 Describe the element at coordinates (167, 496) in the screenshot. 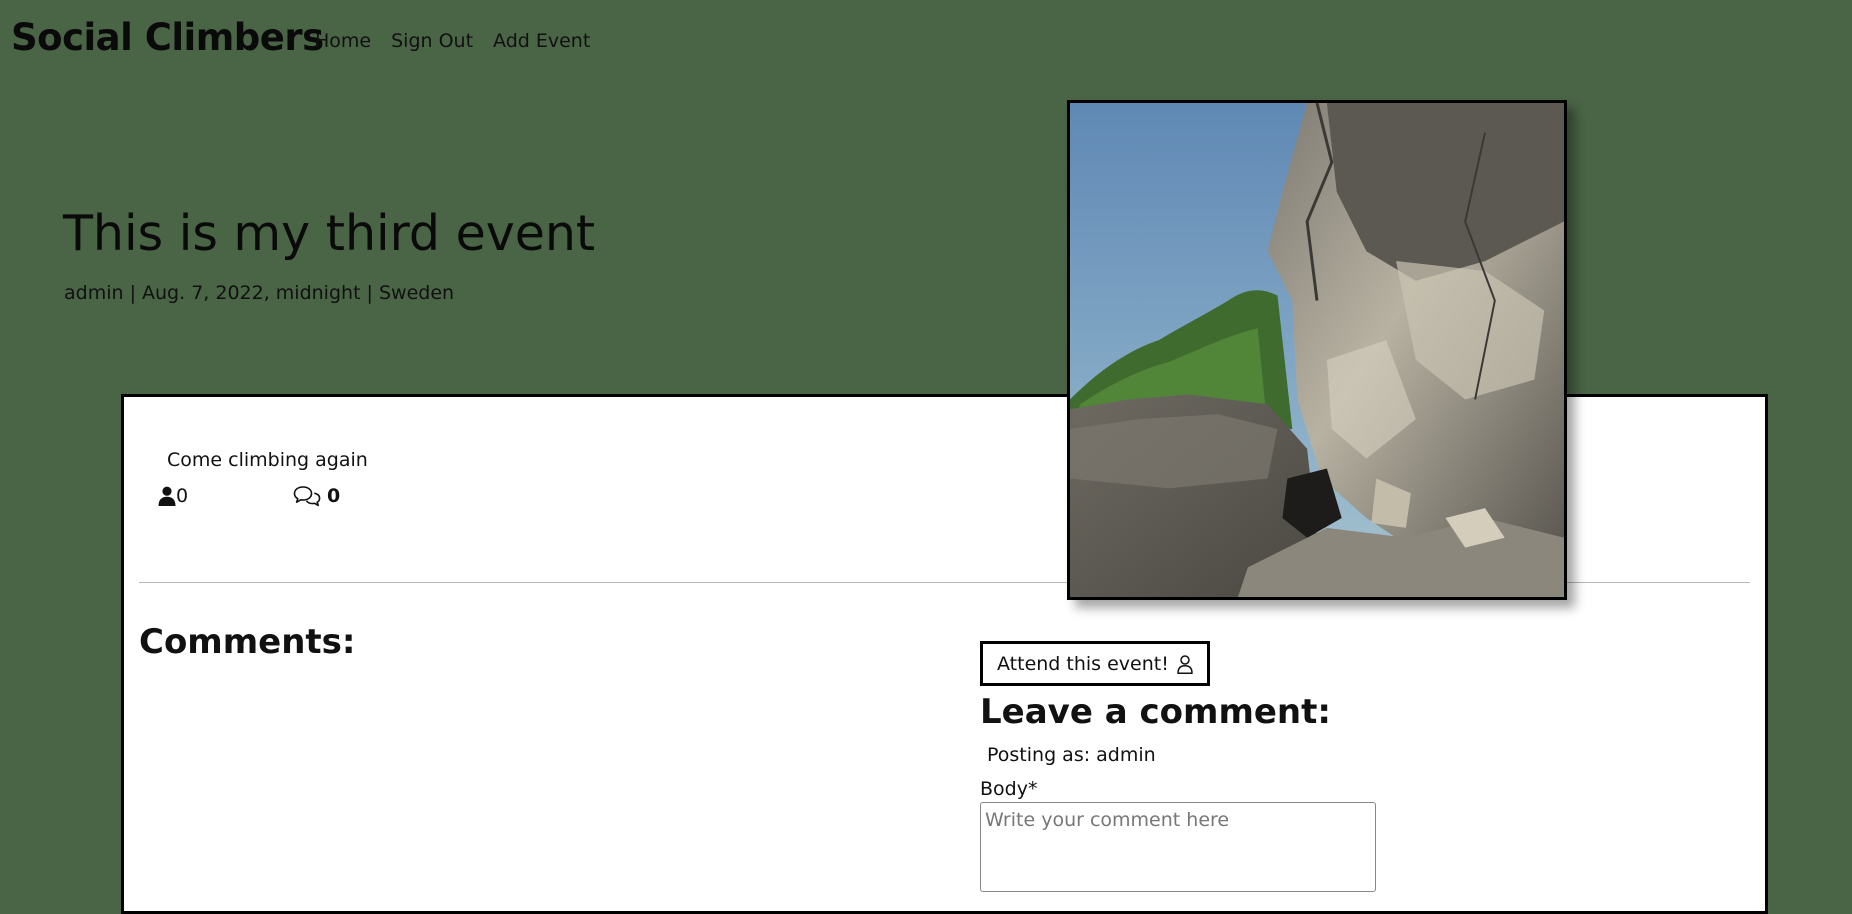

I see `person-icon` at that location.